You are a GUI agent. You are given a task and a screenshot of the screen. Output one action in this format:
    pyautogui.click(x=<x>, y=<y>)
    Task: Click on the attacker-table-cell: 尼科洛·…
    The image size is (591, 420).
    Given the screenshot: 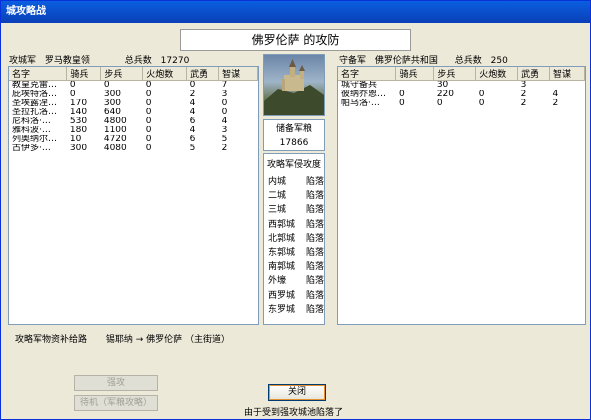 What is the action you would take?
    pyautogui.click(x=31, y=121)
    